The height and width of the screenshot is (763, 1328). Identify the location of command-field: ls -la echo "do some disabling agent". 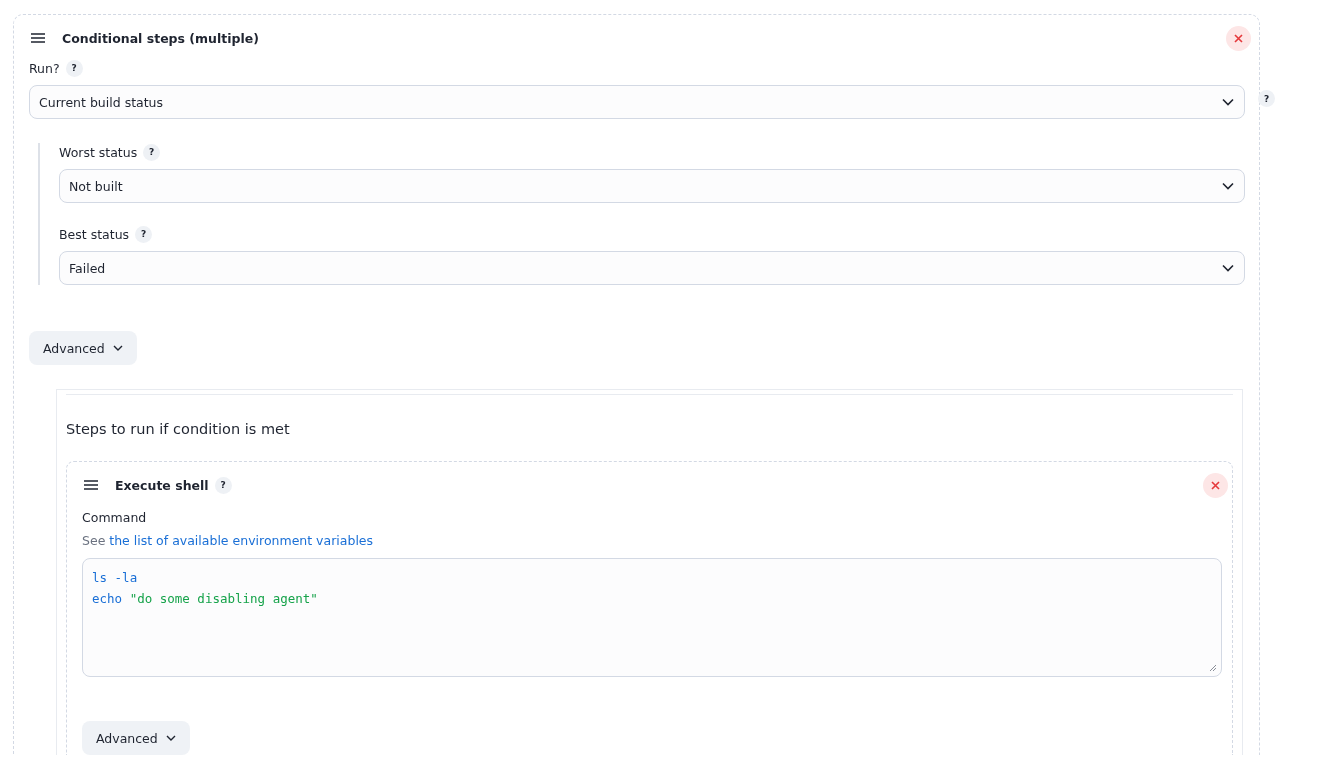
(652, 617).